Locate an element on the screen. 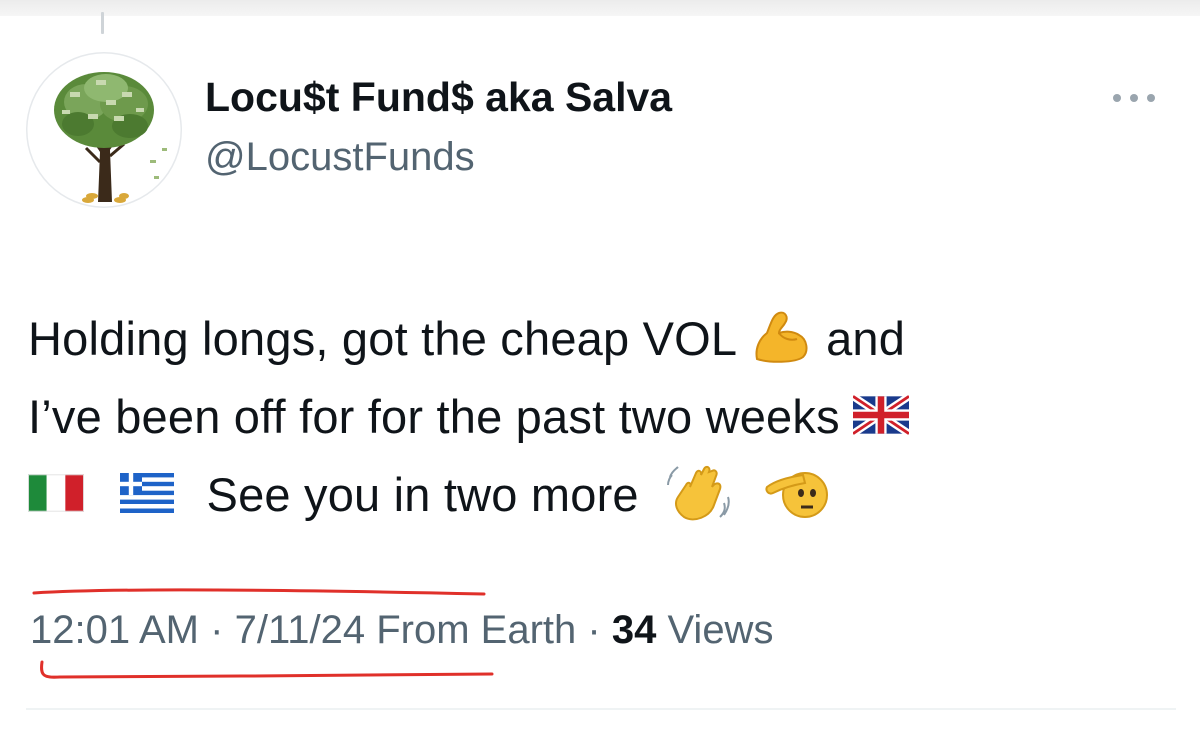 This screenshot has height=750, width=1200. tweet-source: From Earth is located at coordinates (476, 630).